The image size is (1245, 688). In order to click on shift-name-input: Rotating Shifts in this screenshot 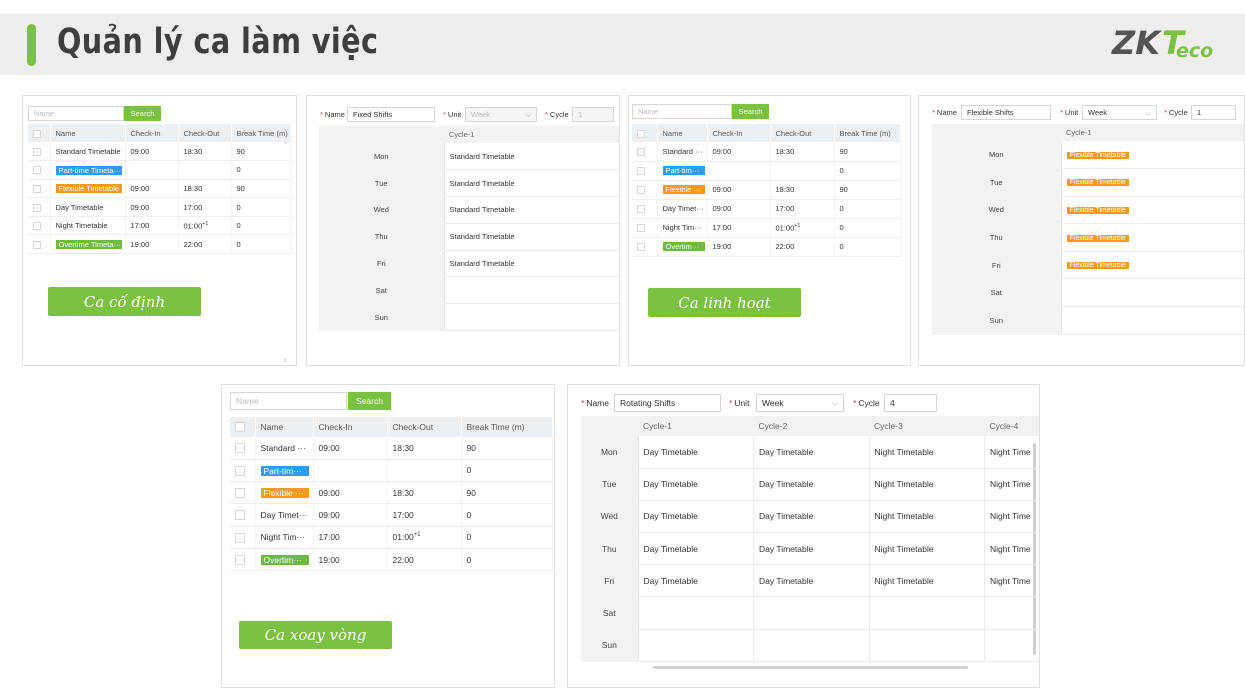, I will do `click(667, 403)`.